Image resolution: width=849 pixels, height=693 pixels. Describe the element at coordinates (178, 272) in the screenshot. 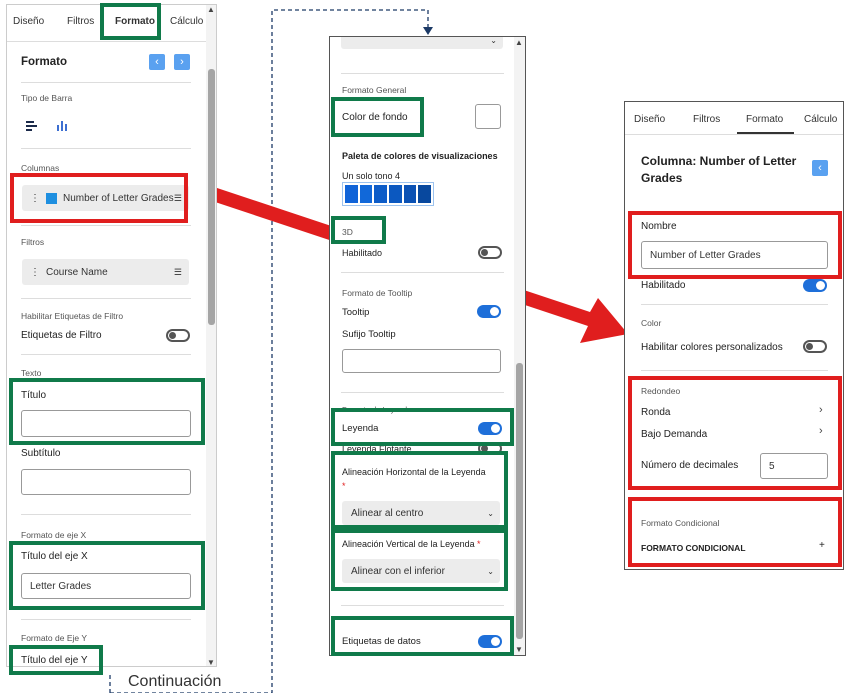

I see `settings-sliders-icon: ☰` at that location.